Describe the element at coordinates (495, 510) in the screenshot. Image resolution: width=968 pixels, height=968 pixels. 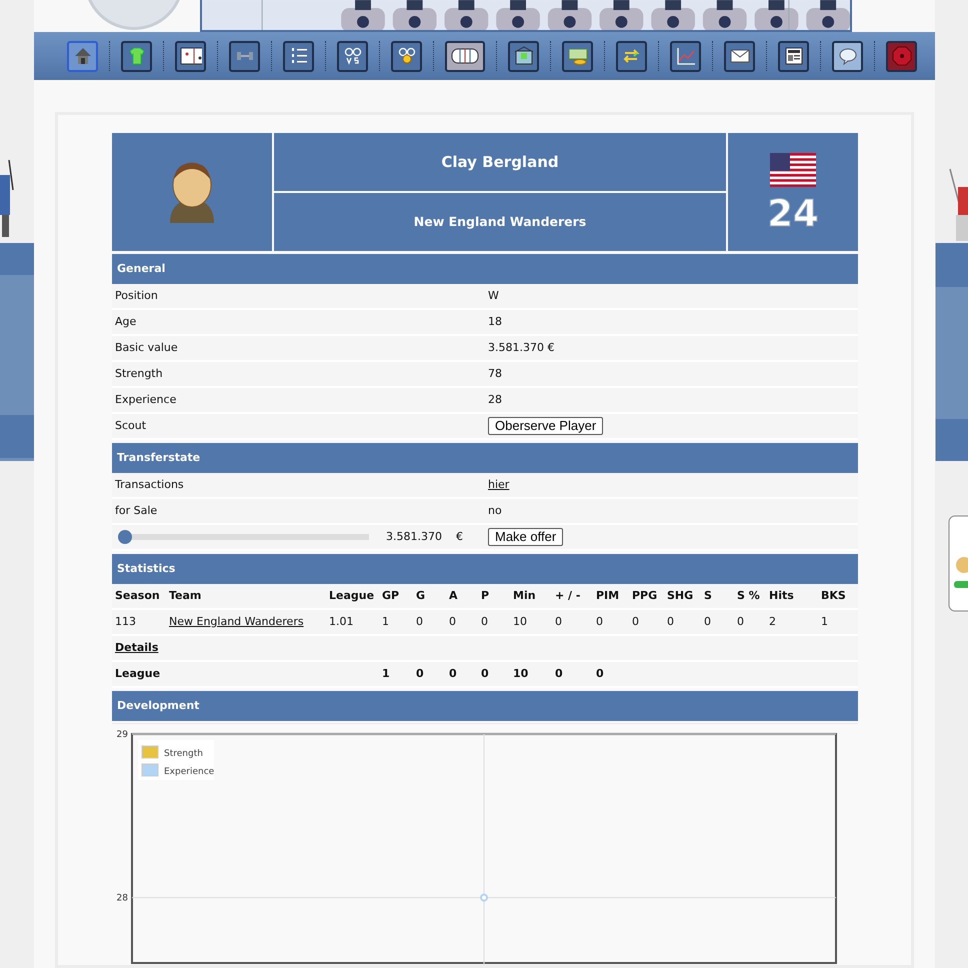
I see `row-value: no` at that location.